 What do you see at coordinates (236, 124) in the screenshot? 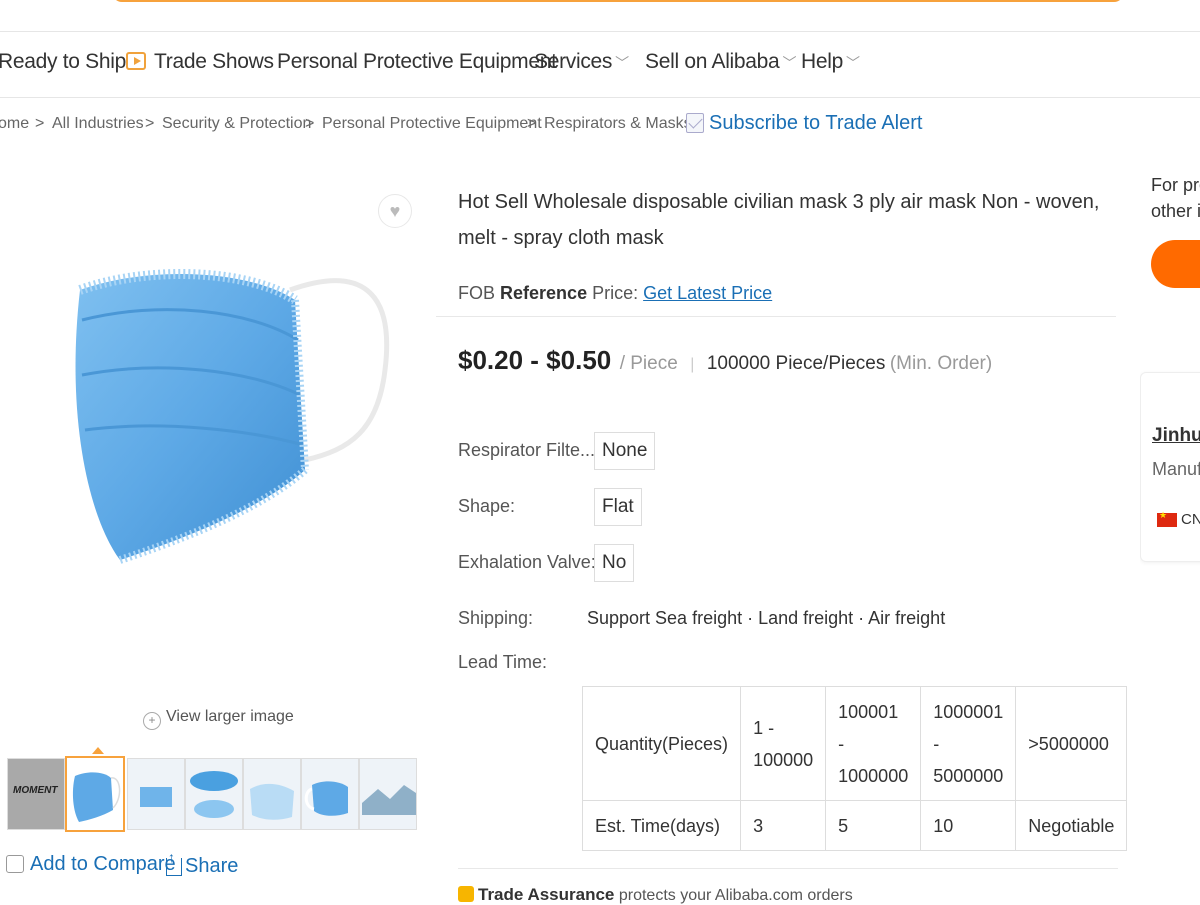
I see `breadcrumb-security-protection: Security & Protection` at bounding box center [236, 124].